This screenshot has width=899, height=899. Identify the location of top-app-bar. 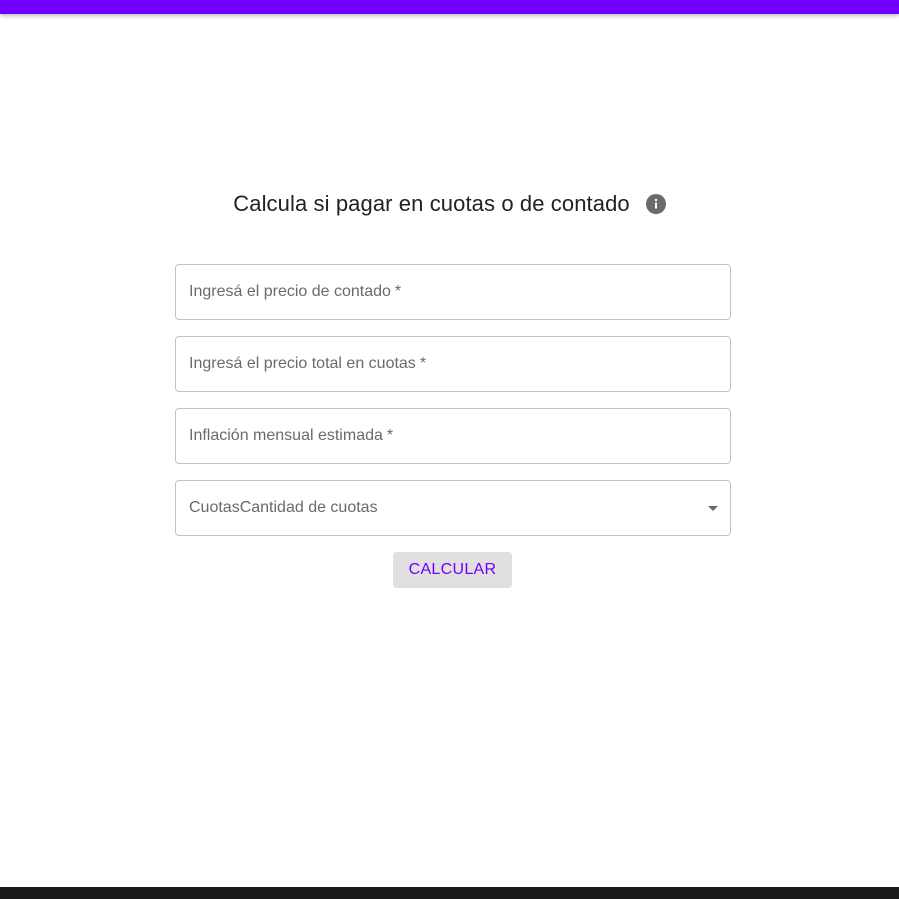
(449, 7).